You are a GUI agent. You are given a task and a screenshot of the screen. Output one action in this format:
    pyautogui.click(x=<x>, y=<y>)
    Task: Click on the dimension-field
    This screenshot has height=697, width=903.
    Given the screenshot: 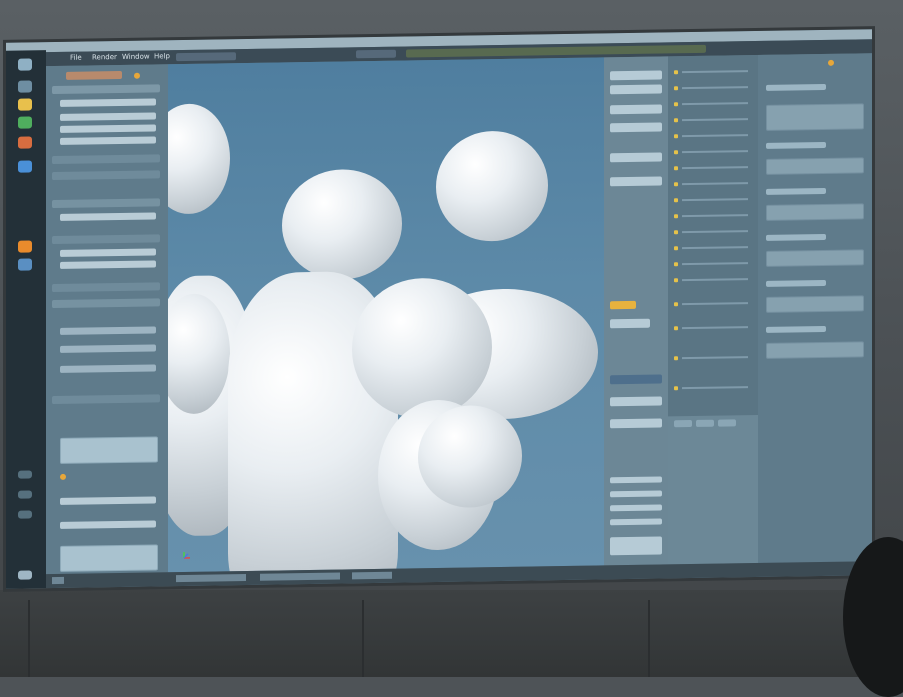 What is the action you would take?
    pyautogui.click(x=636, y=181)
    